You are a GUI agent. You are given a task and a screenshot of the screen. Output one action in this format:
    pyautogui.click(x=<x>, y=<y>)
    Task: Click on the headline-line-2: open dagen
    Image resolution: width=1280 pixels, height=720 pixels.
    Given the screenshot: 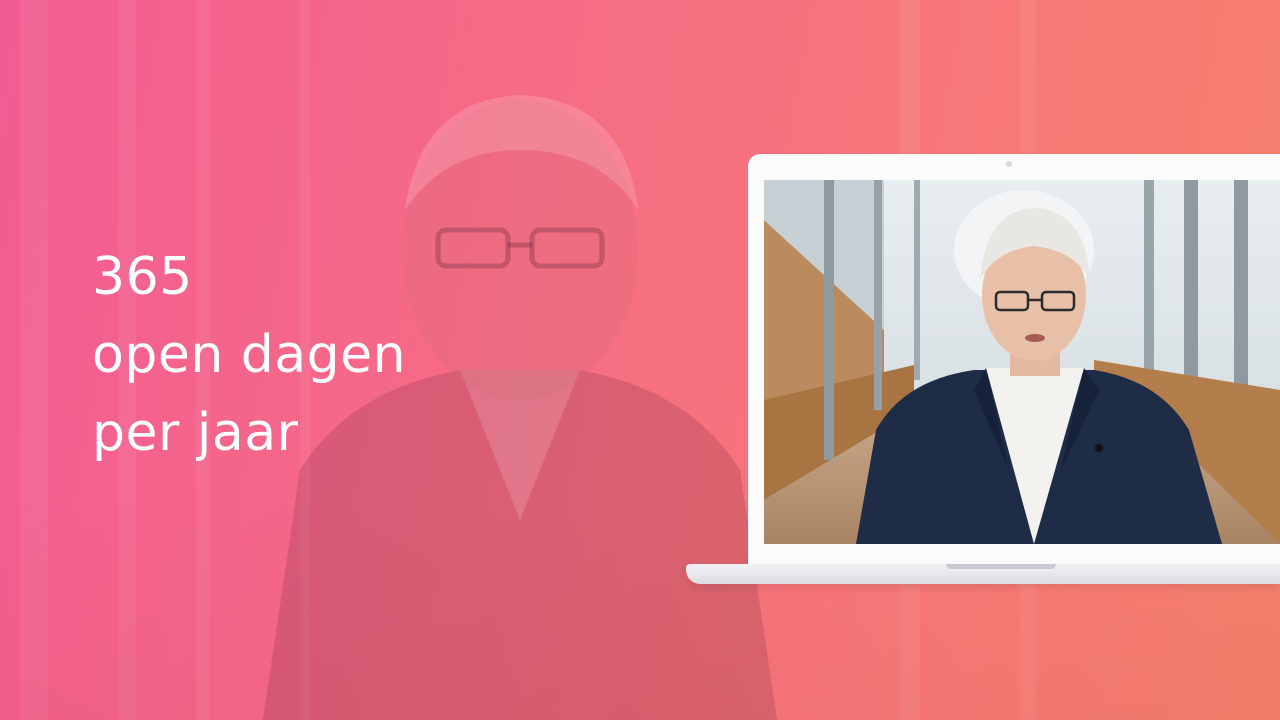 What is the action you would take?
    pyautogui.click(x=249, y=355)
    